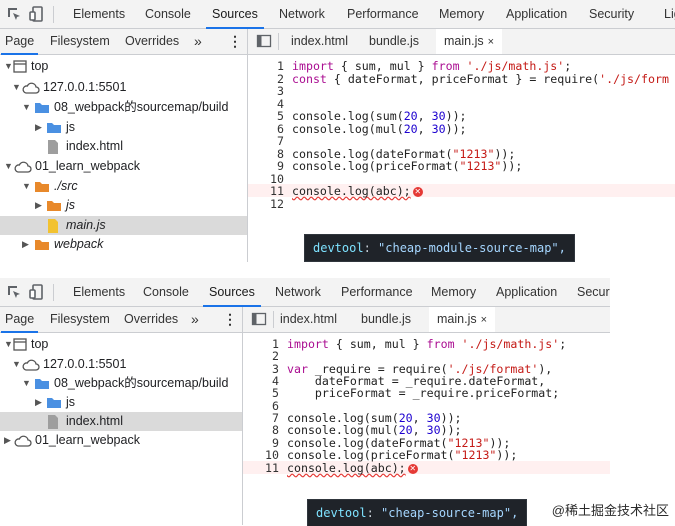  I want to click on tree-item-origin-webpack: ▶ 01_learn_webpack, so click(121, 440).